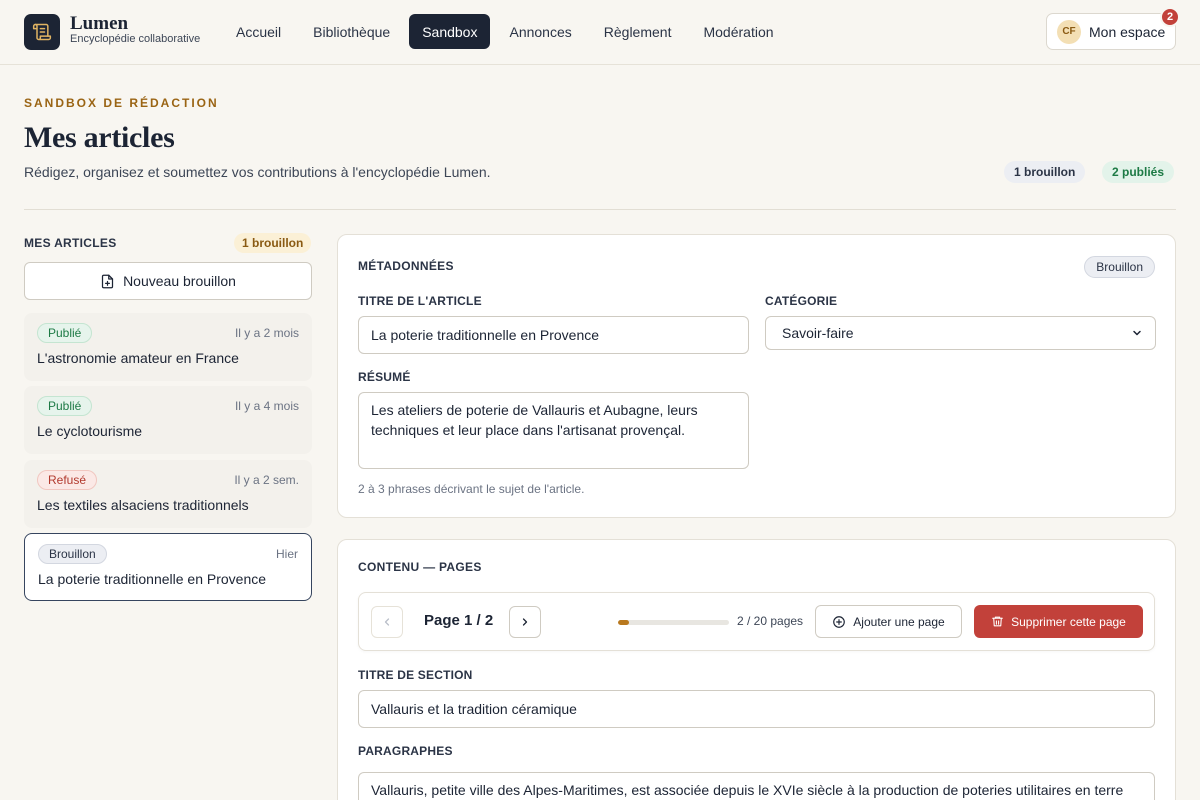  Describe the element at coordinates (770, 621) in the screenshot. I see `page-count: 2 / 20 pages` at that location.